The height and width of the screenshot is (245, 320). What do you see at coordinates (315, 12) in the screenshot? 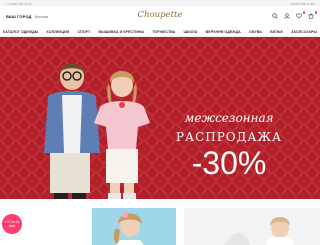
I see `cart-count: 0` at bounding box center [315, 12].